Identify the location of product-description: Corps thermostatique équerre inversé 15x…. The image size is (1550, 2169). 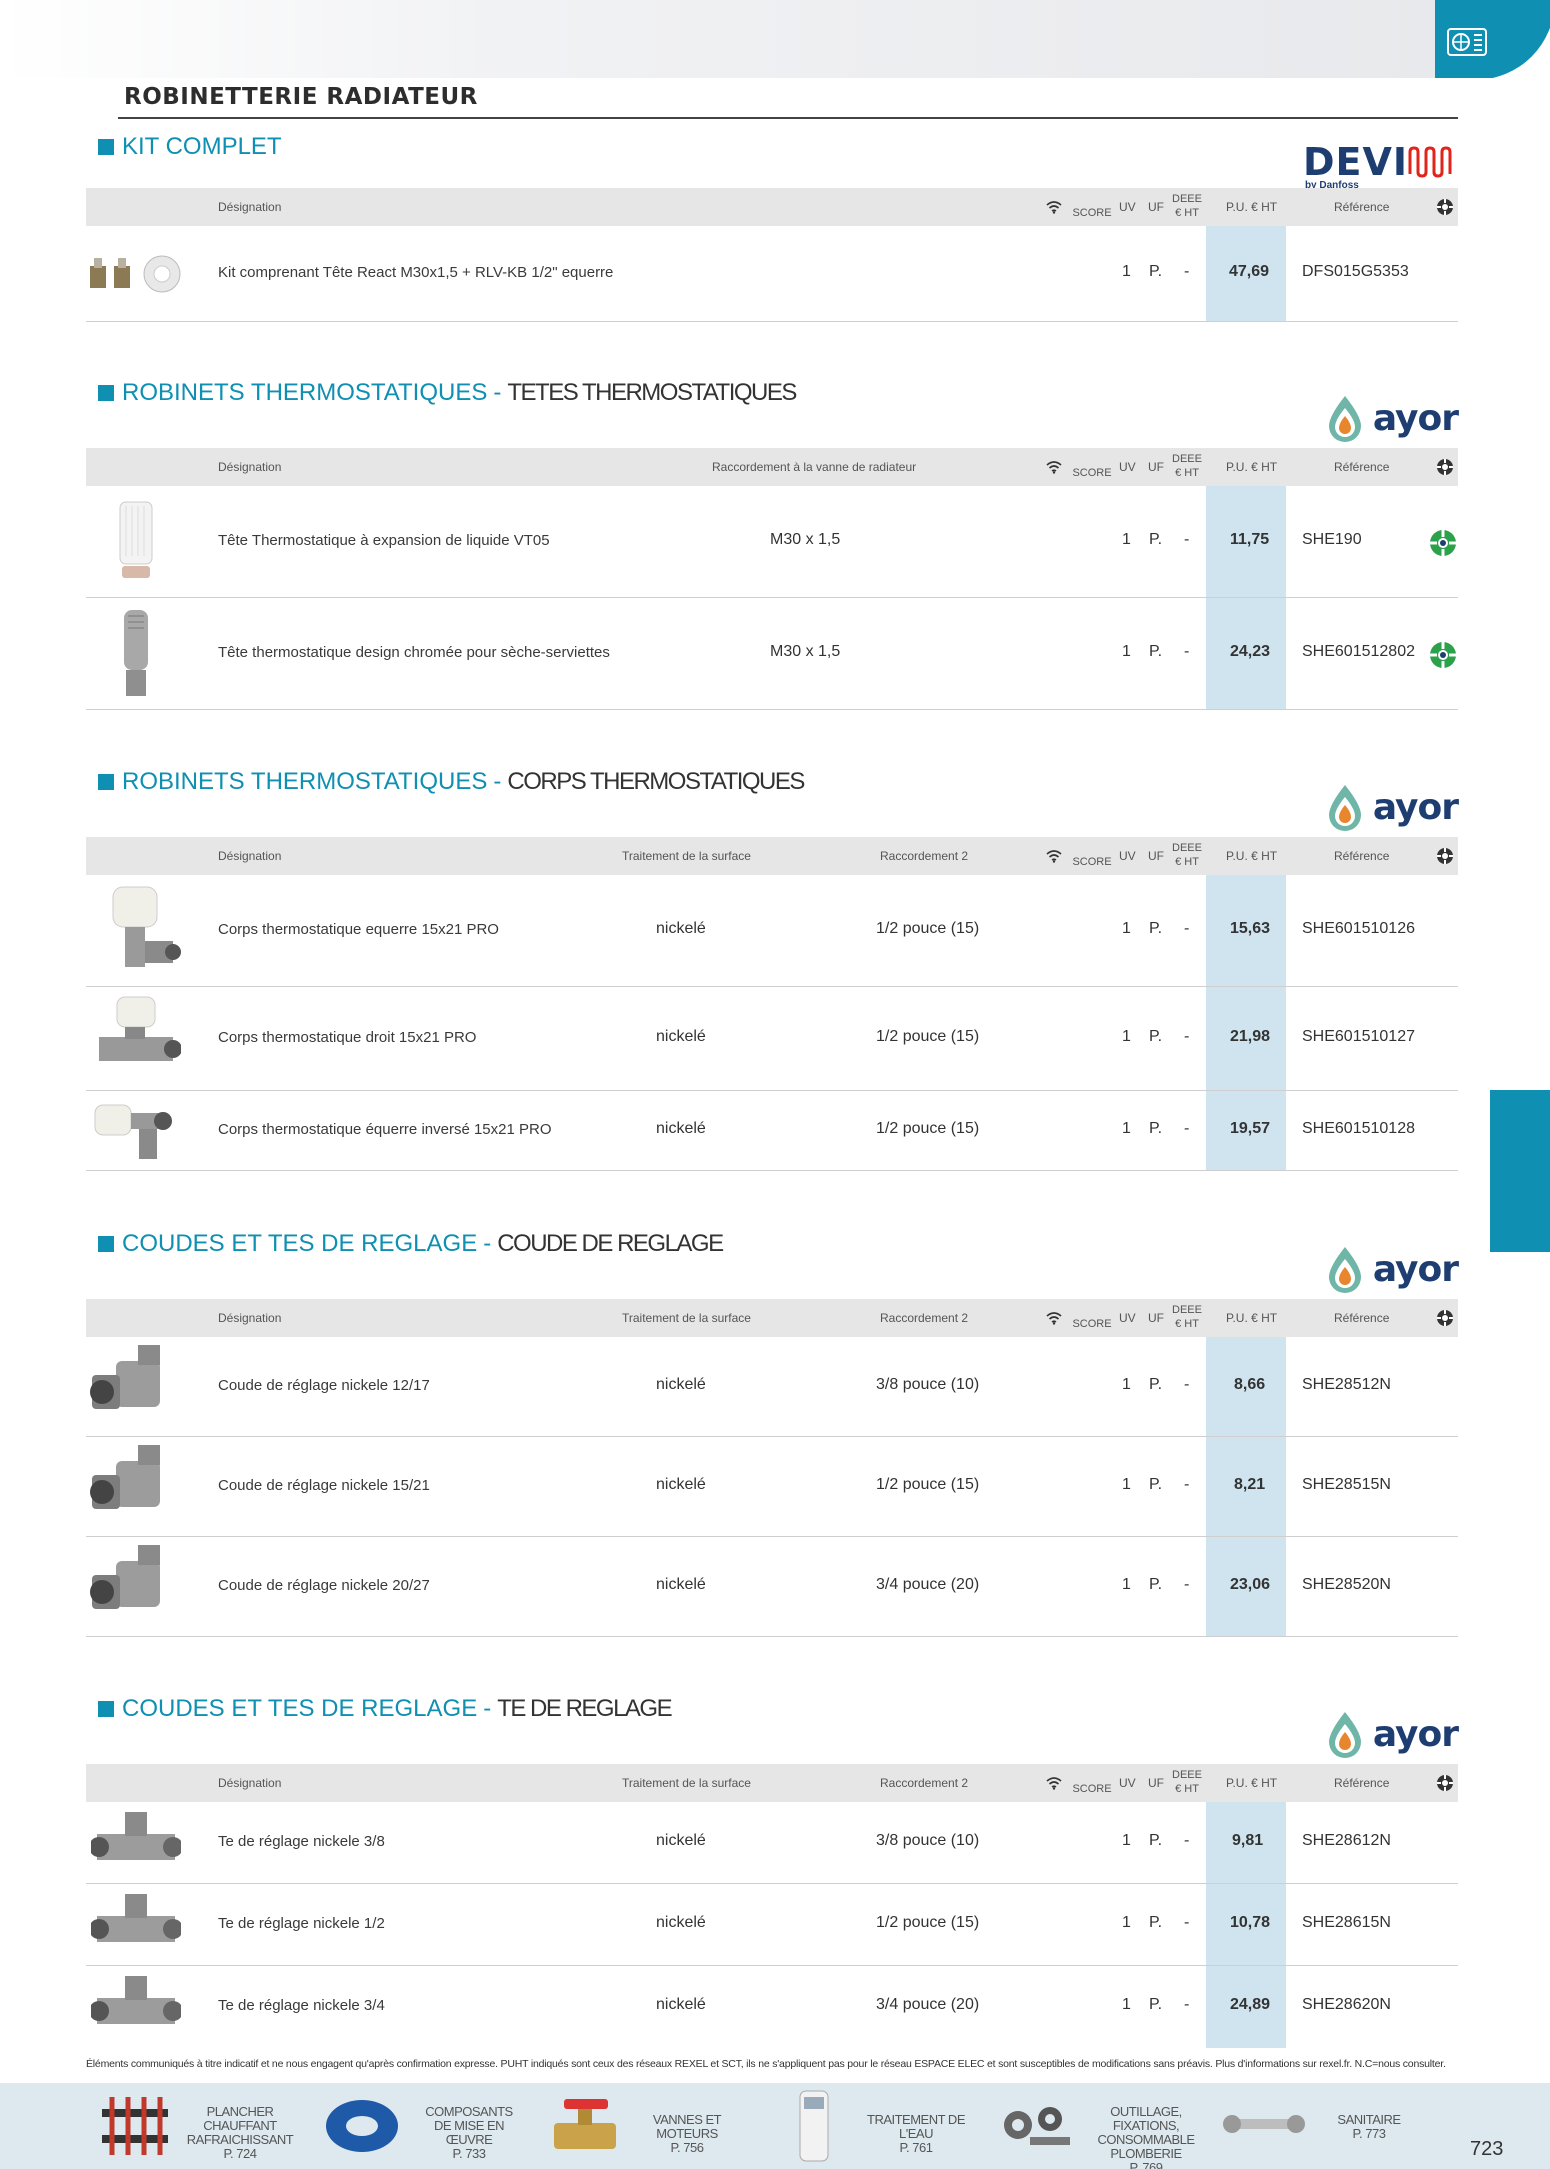
(385, 1129).